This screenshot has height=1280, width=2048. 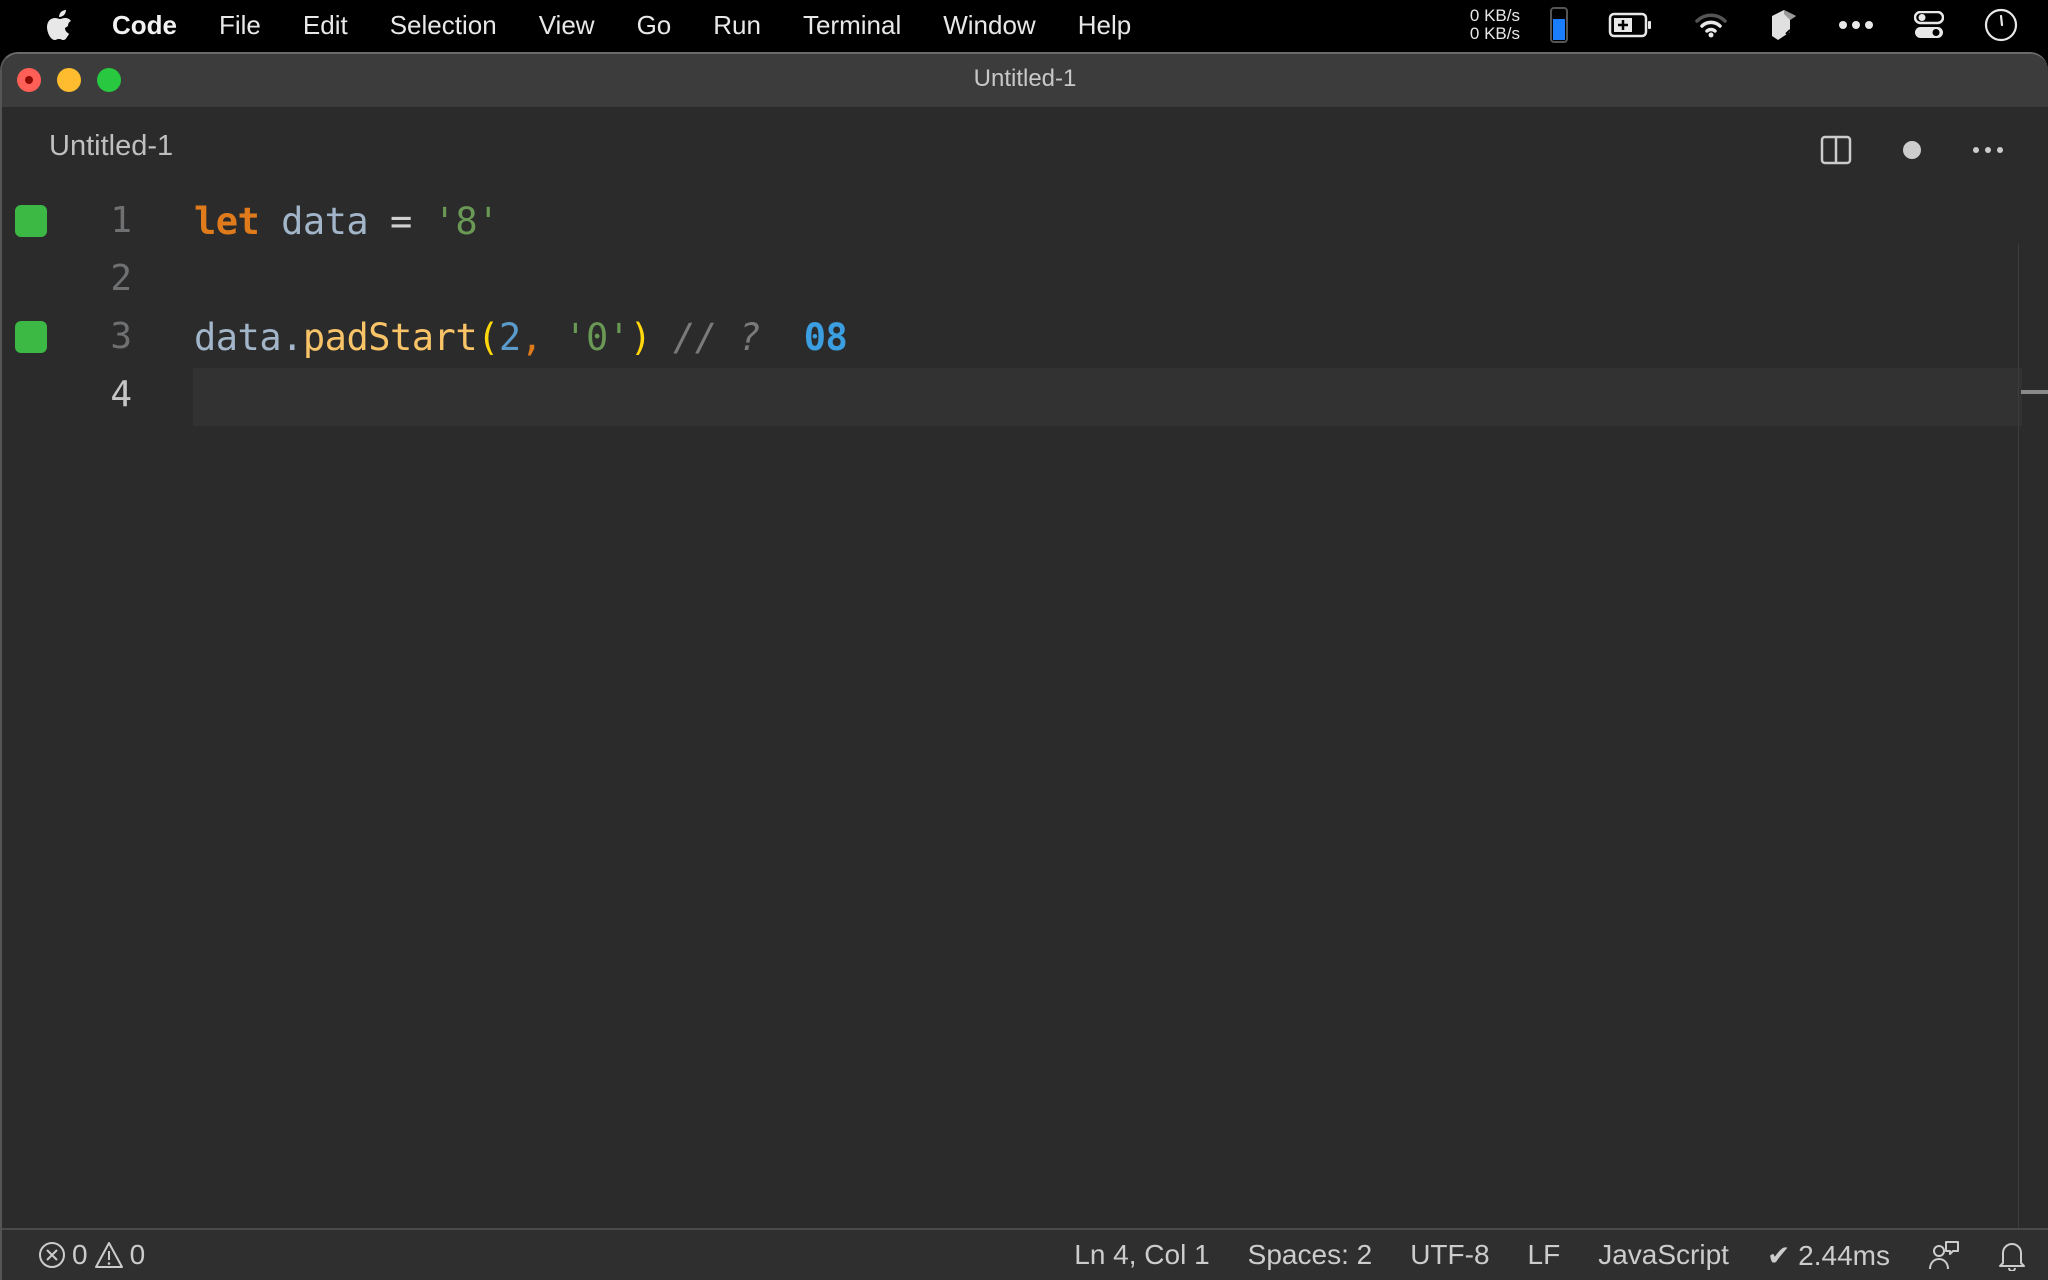 I want to click on code-token: '0', so click(x=597, y=337).